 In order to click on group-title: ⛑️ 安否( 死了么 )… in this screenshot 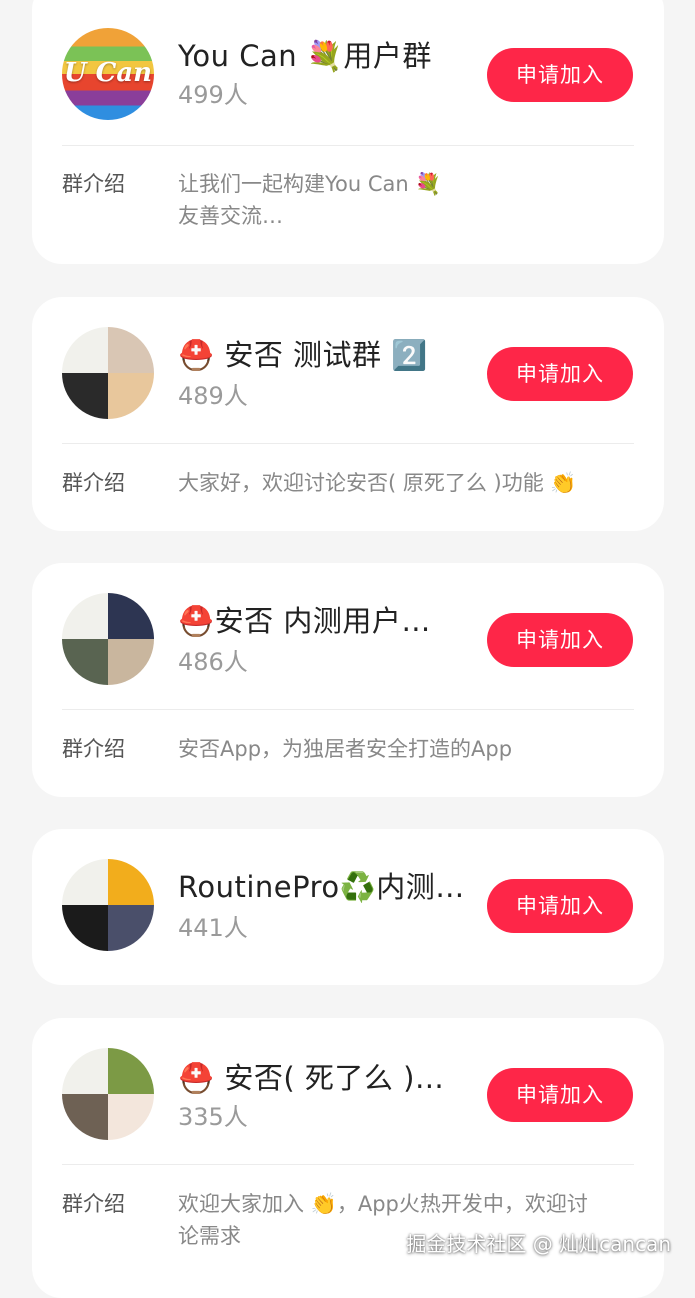, I will do `click(311, 1078)`.